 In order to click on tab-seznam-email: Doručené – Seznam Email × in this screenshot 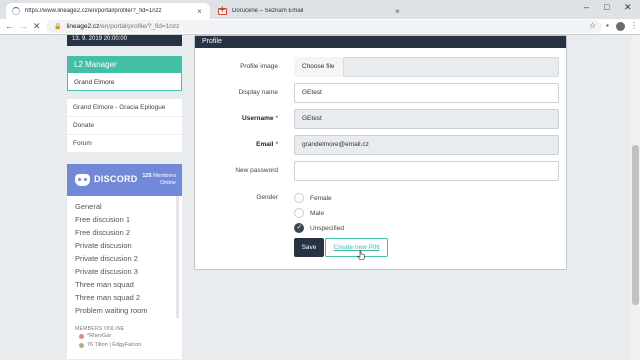, I will do `click(310, 11)`.